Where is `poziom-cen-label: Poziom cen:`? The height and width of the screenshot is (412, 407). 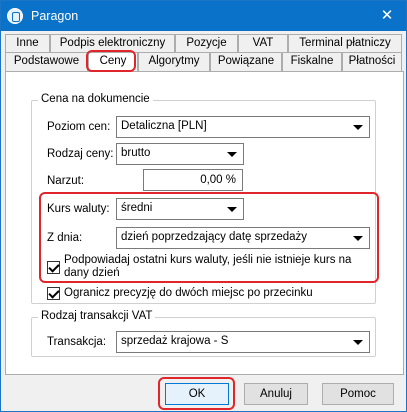
poziom-cen-label: Poziom cen: is located at coordinates (79, 127).